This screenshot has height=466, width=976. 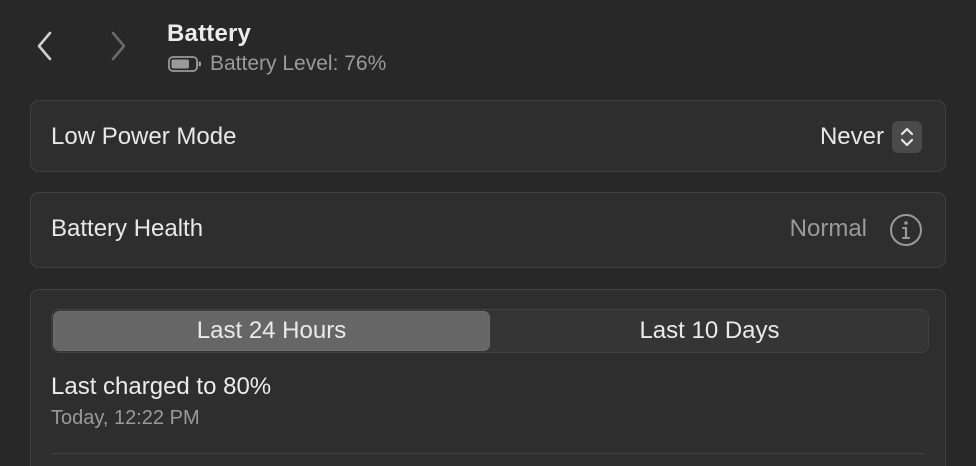 I want to click on battery-health-label: Battery Health, so click(x=127, y=228).